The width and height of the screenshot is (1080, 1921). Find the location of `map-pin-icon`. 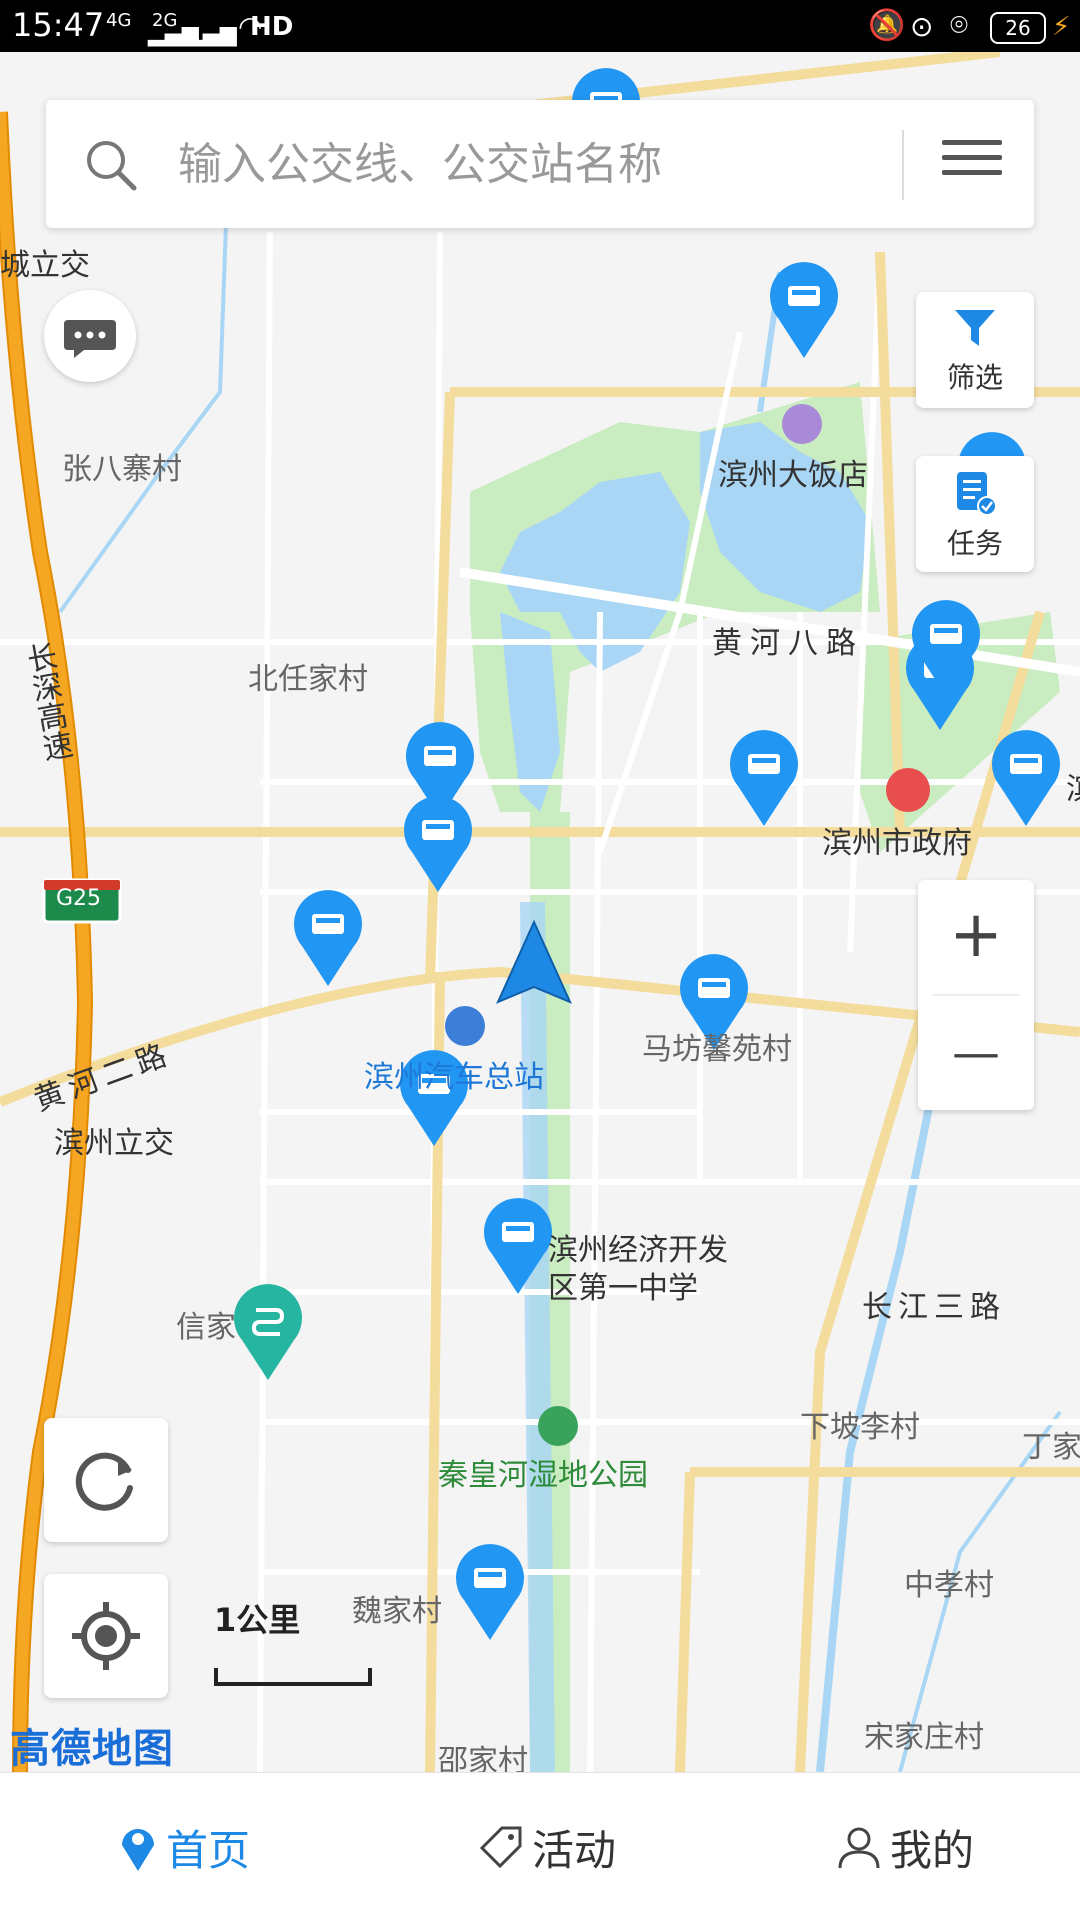

map-pin-icon is located at coordinates (138, 1850).